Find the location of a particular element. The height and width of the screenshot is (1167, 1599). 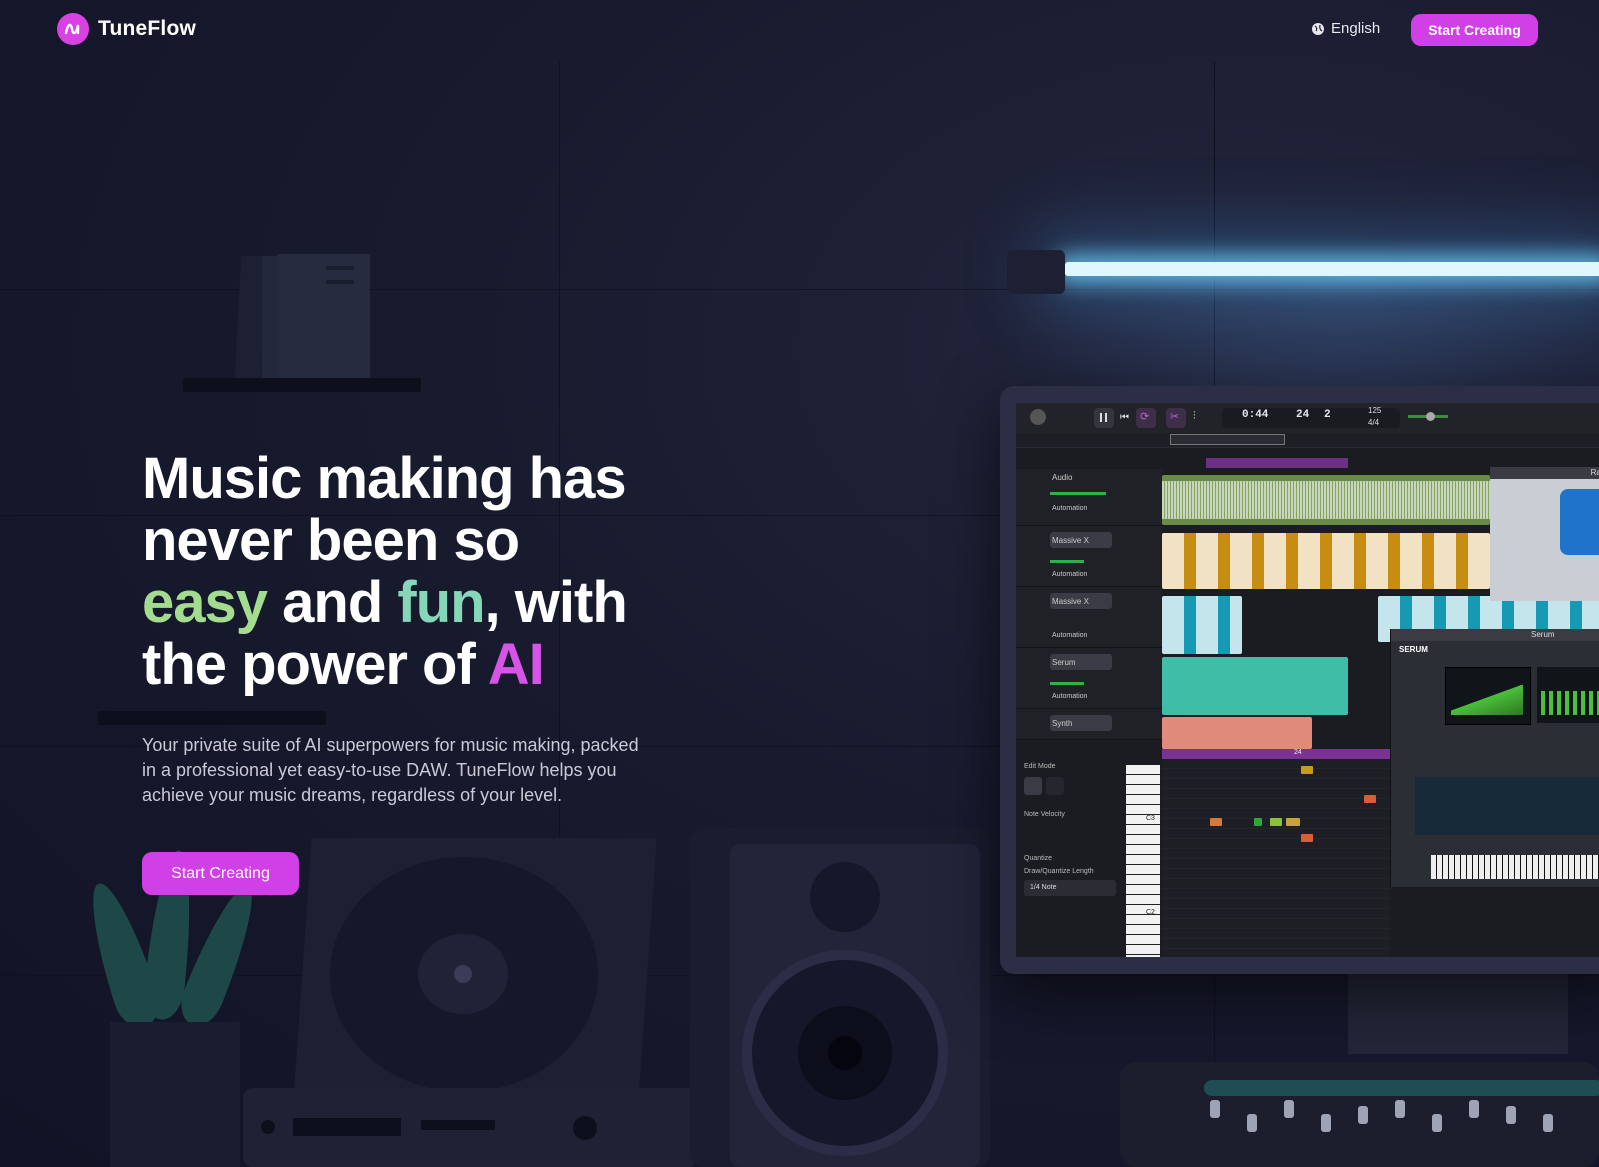

hero-word-fun: fun is located at coordinates (441, 602).